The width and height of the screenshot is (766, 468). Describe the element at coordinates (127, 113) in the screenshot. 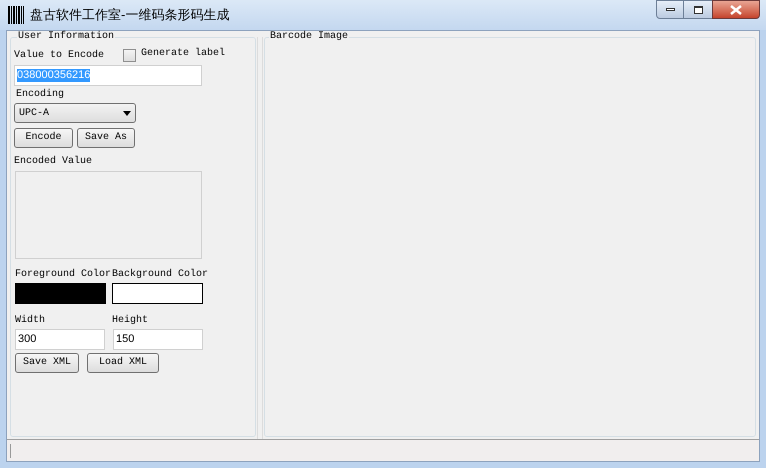

I see `dropdown-arrow-icon` at that location.